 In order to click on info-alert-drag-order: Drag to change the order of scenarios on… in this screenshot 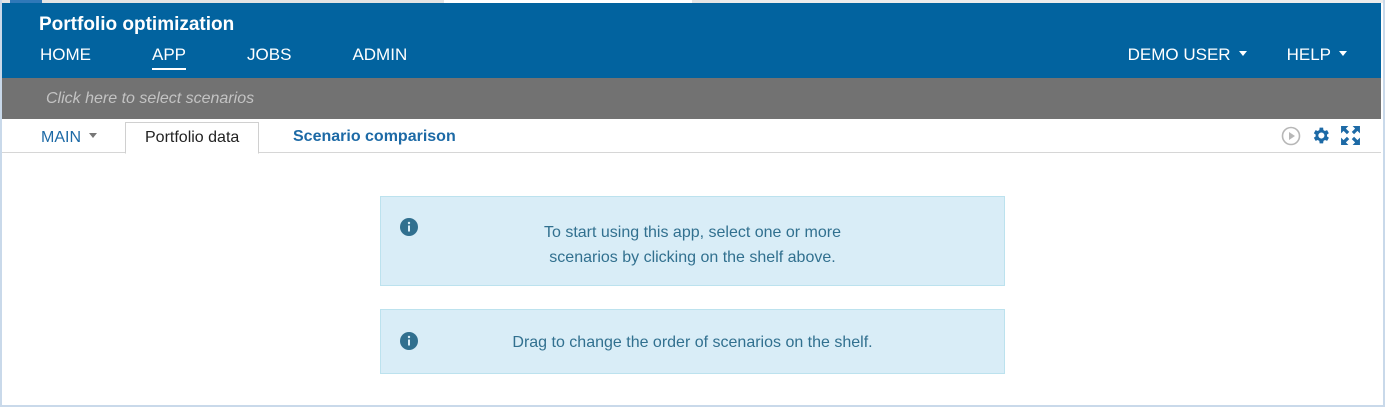, I will do `click(692, 341)`.